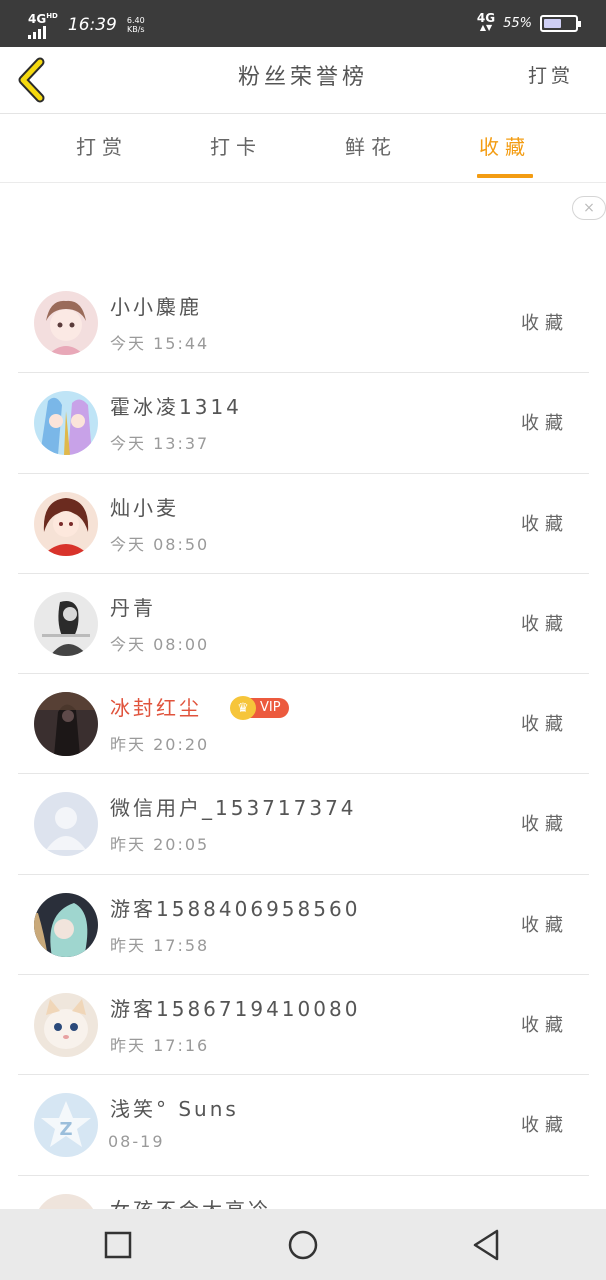 The width and height of the screenshot is (606, 1280). Describe the element at coordinates (135, 29) in the screenshot. I see `net-speed-unit: KB/s` at that location.